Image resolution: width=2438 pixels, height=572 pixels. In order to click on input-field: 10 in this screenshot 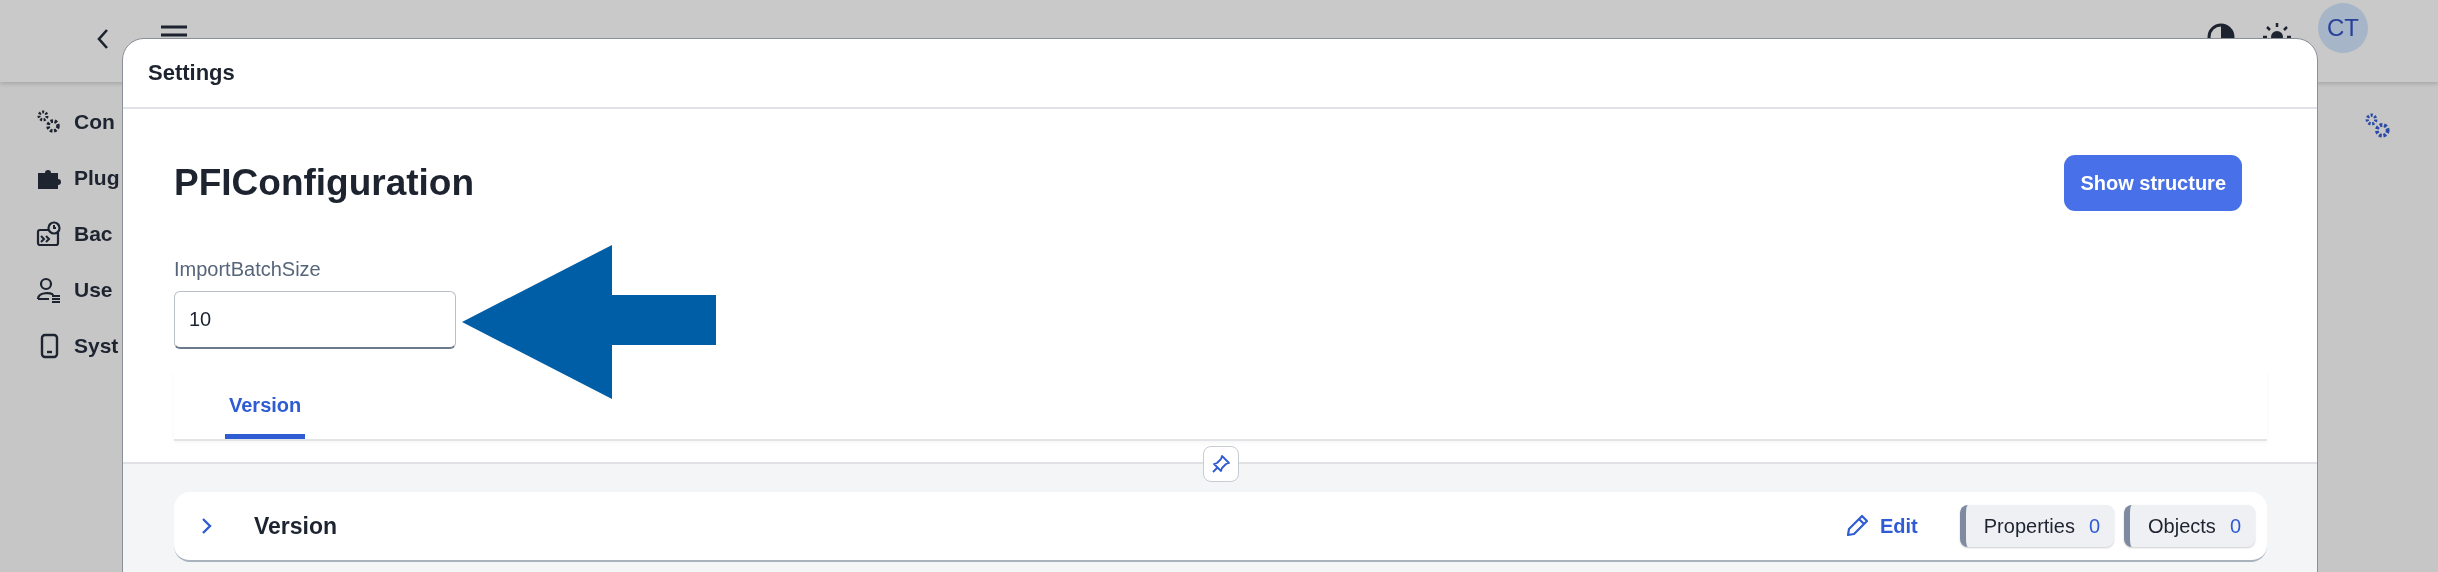, I will do `click(315, 320)`.